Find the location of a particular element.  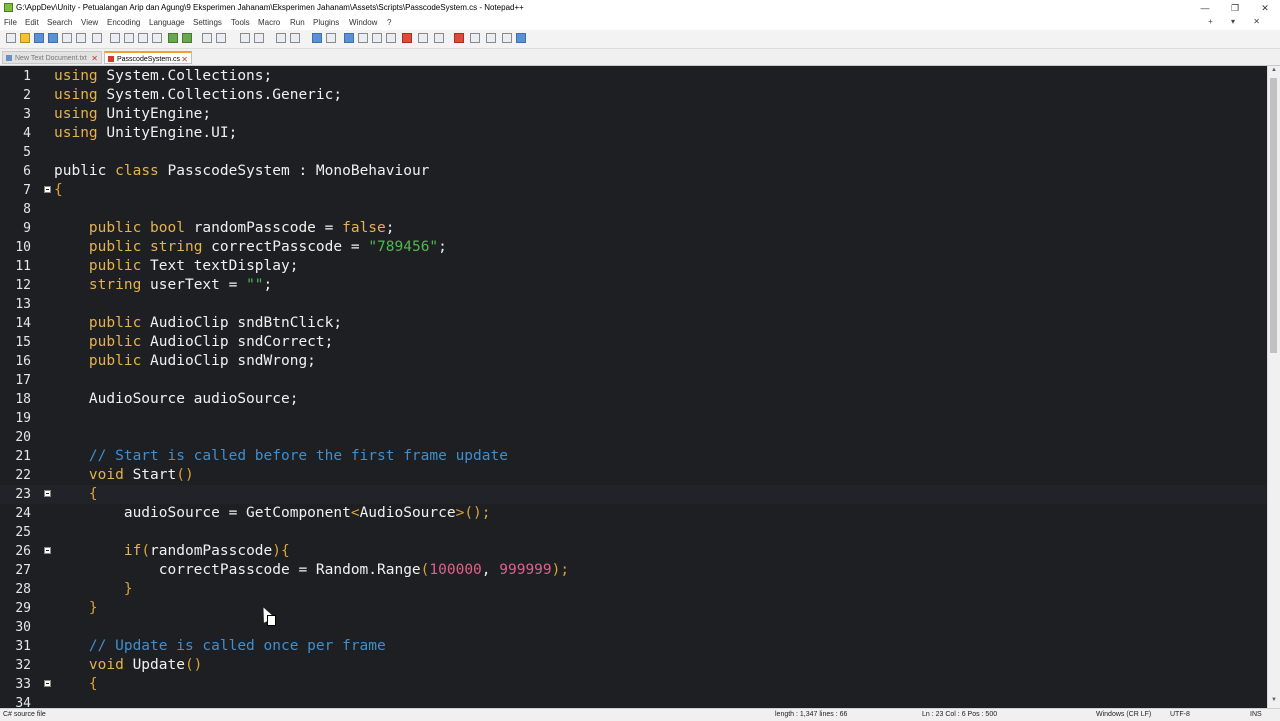

save-icon is located at coordinates (39, 38).